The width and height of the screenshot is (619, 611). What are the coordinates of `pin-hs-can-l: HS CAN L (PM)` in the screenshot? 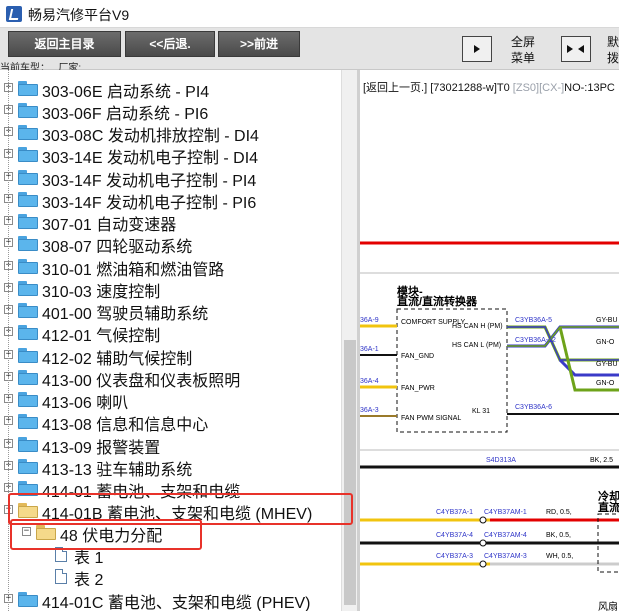 It's located at (476, 345).